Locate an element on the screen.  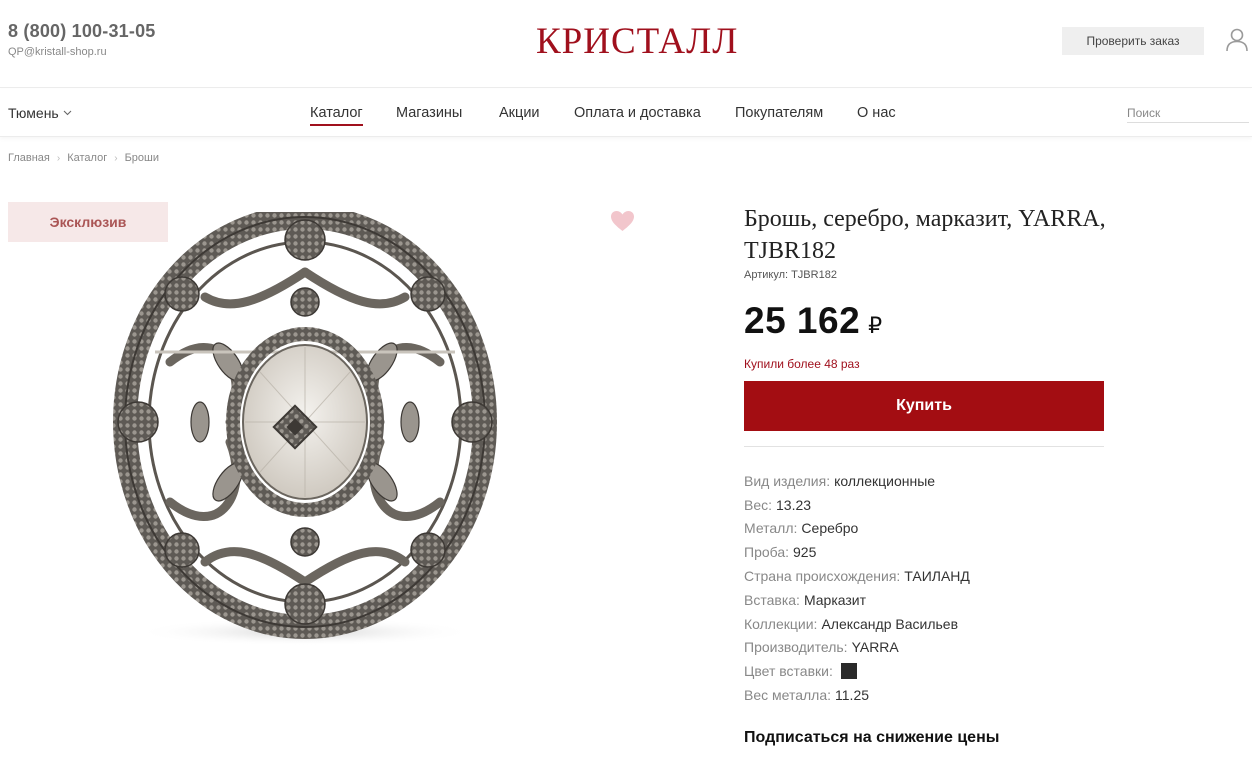
spec-row-weight: Вес: 13.23 is located at coordinates (934, 505).